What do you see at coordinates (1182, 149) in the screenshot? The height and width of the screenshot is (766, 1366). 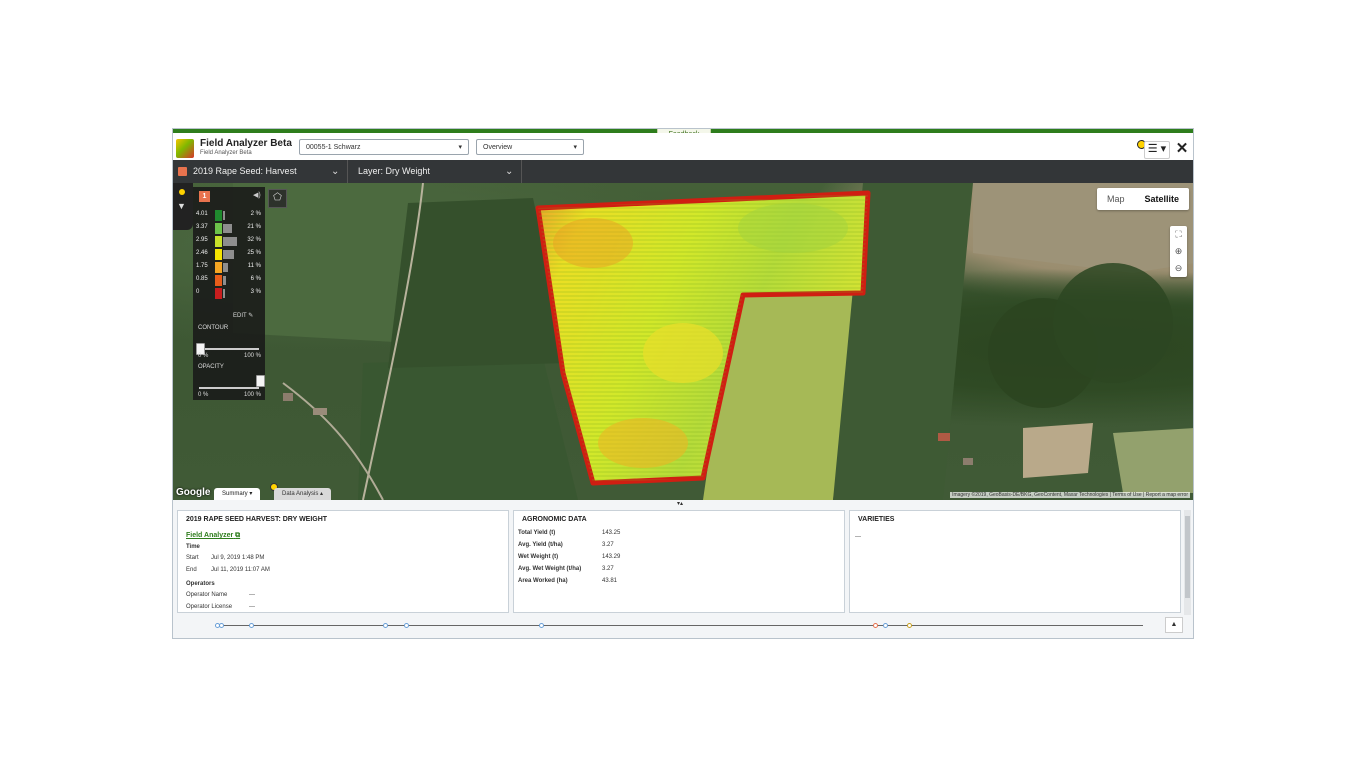 I see `close-button: ✕` at bounding box center [1182, 149].